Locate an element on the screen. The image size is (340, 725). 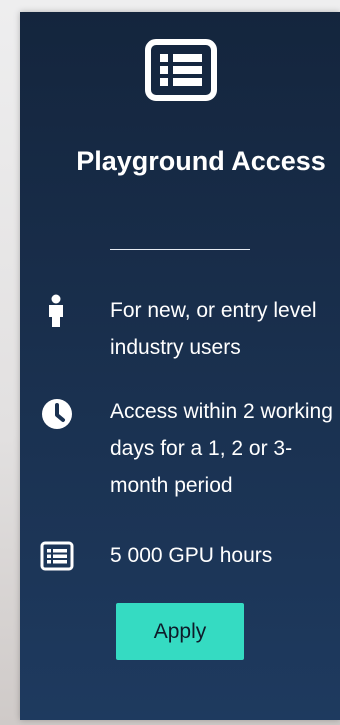
feature-text: 5 000 GPU hours is located at coordinates (191, 555).